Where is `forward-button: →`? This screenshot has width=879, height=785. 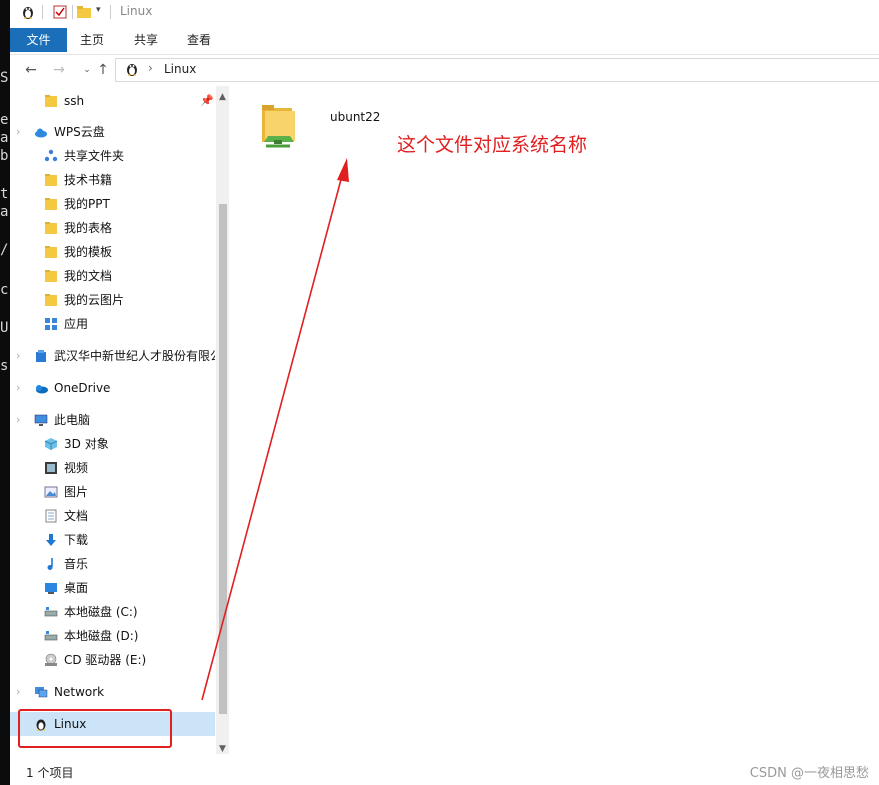
forward-button: → is located at coordinates (59, 70).